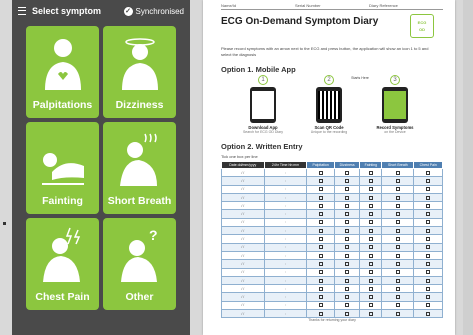 The image size is (473, 335). What do you see at coordinates (62, 72) in the screenshot?
I see `palpitations-button: Palpitations` at bounding box center [62, 72].